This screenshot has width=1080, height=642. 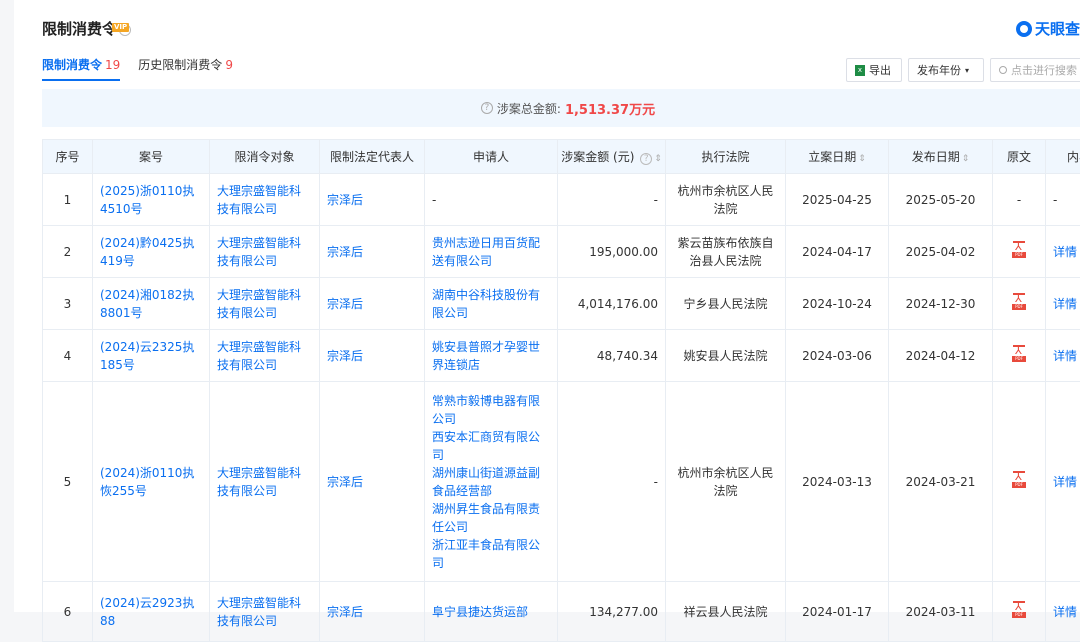 I want to click on cell-court: 紫云苗族布依族自治县人民法院, so click(x=726, y=252).